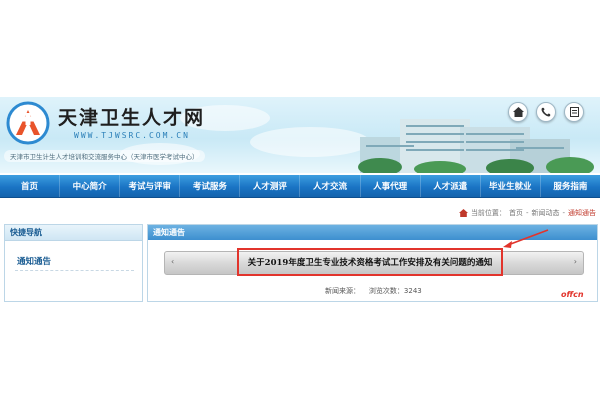  I want to click on annotation-arrow-icon, so click(526, 238).